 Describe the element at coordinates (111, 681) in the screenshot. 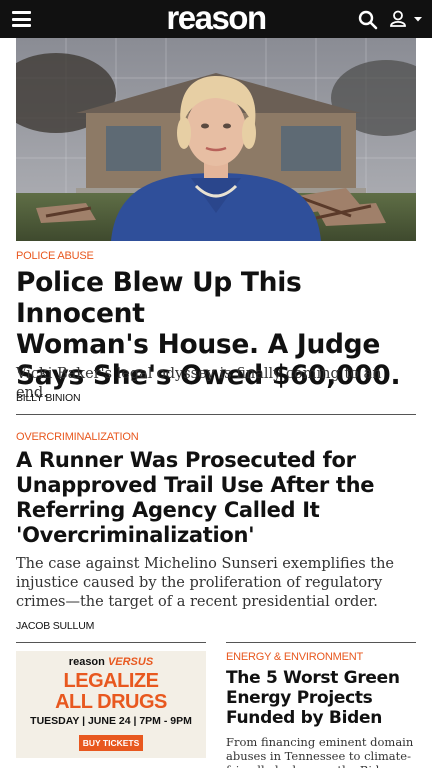

I see `ad-headline: LEGALIZE` at that location.